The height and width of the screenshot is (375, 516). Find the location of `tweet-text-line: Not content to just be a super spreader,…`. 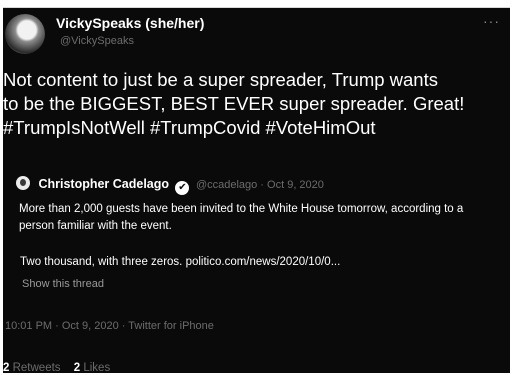

tweet-text-line: Not content to just be a super spreader,… is located at coordinates (220, 79).